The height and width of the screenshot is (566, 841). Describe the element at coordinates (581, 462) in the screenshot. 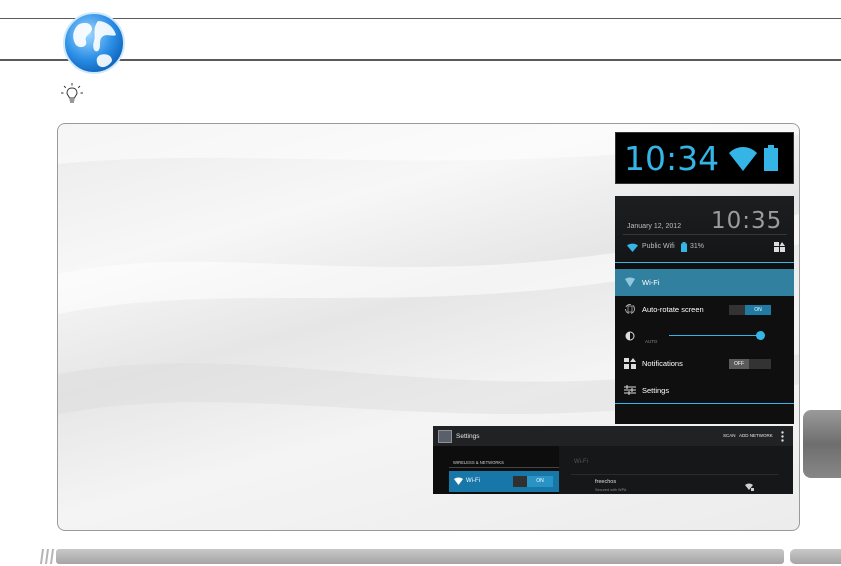

I see `list-header: Wi-Fi` at that location.